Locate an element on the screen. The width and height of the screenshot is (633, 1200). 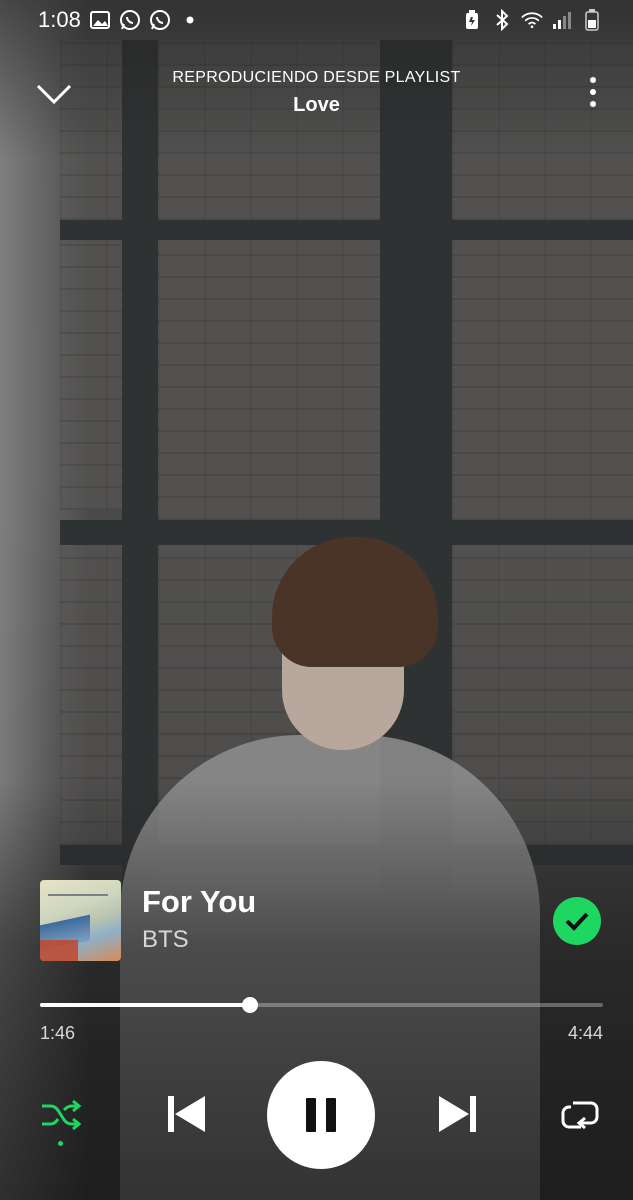
shuffle-button is located at coordinates (61, 1119).